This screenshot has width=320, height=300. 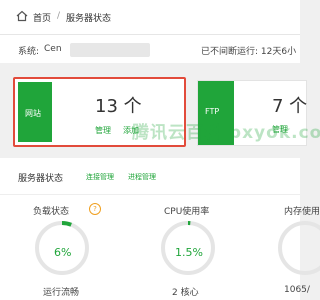 I want to click on breadcrumb-current: 服务器状态, so click(x=89, y=19).